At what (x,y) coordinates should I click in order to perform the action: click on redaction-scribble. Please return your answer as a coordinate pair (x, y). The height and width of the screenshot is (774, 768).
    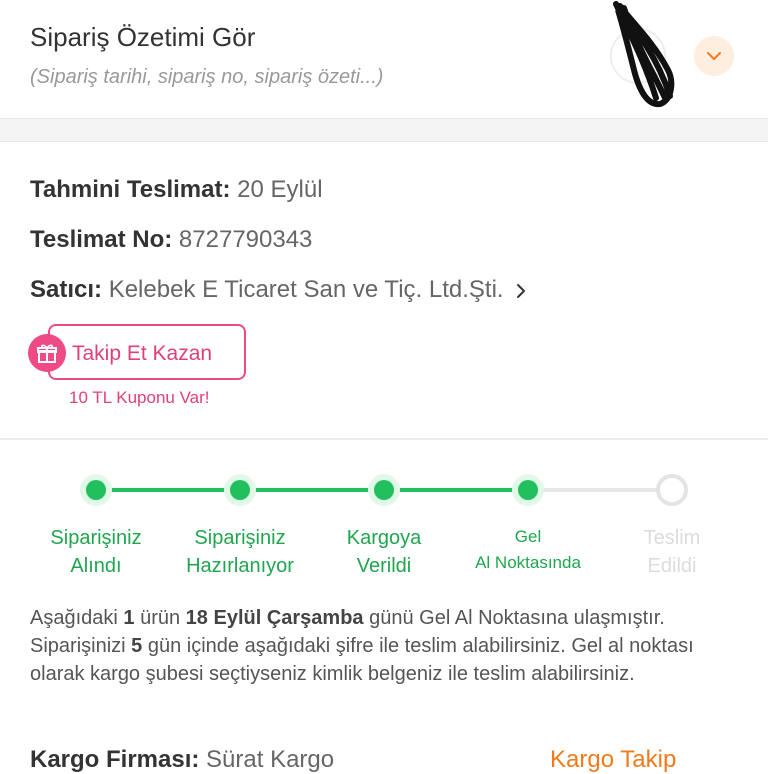
    Looking at the image, I should click on (644, 54).